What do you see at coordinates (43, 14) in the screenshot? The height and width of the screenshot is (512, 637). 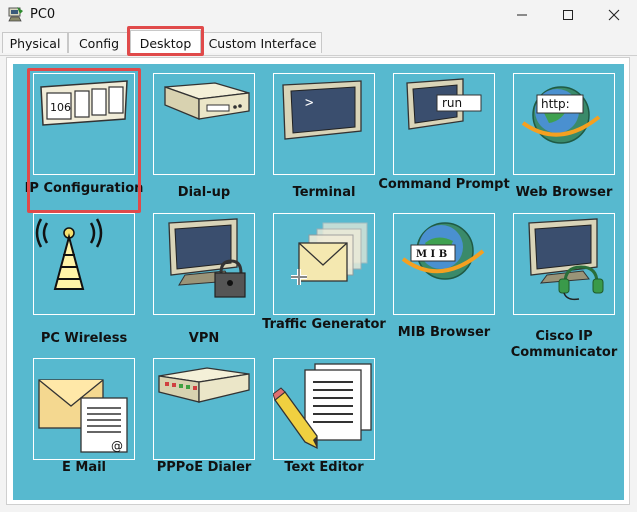 I see `window-title: PC0` at bounding box center [43, 14].